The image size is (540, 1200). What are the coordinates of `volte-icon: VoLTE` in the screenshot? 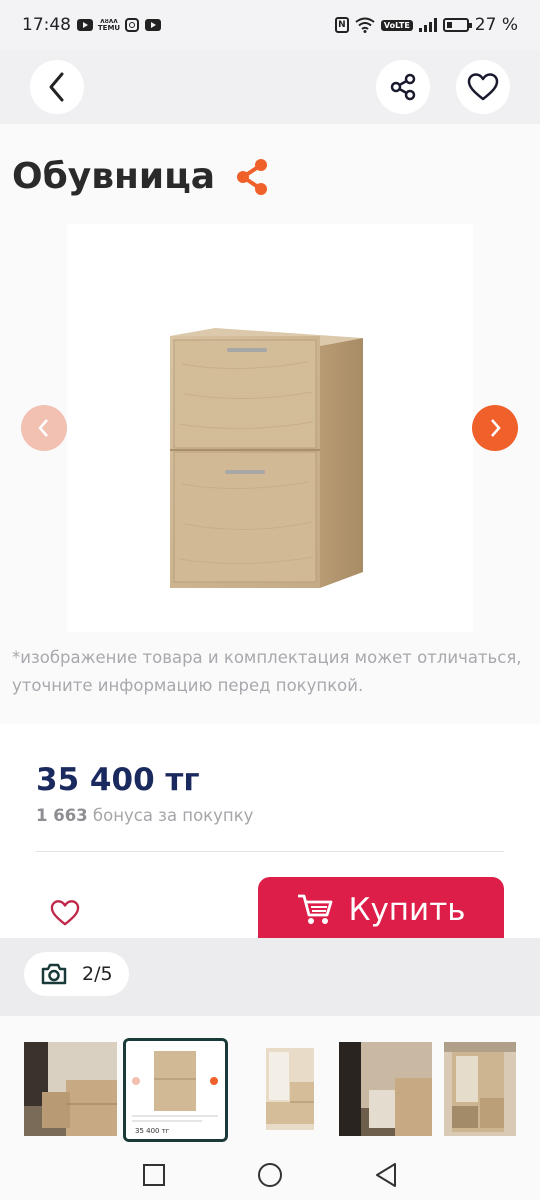 It's located at (396, 25).